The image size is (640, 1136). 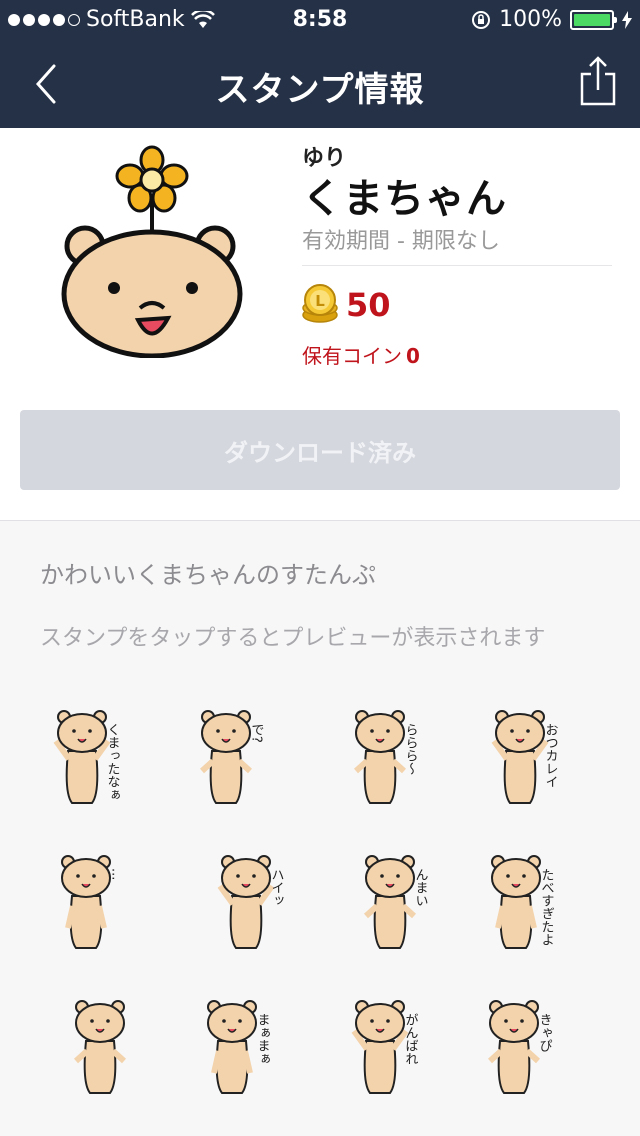 I want to click on sticker-thumbnail: んまい, so click(x=390, y=897).